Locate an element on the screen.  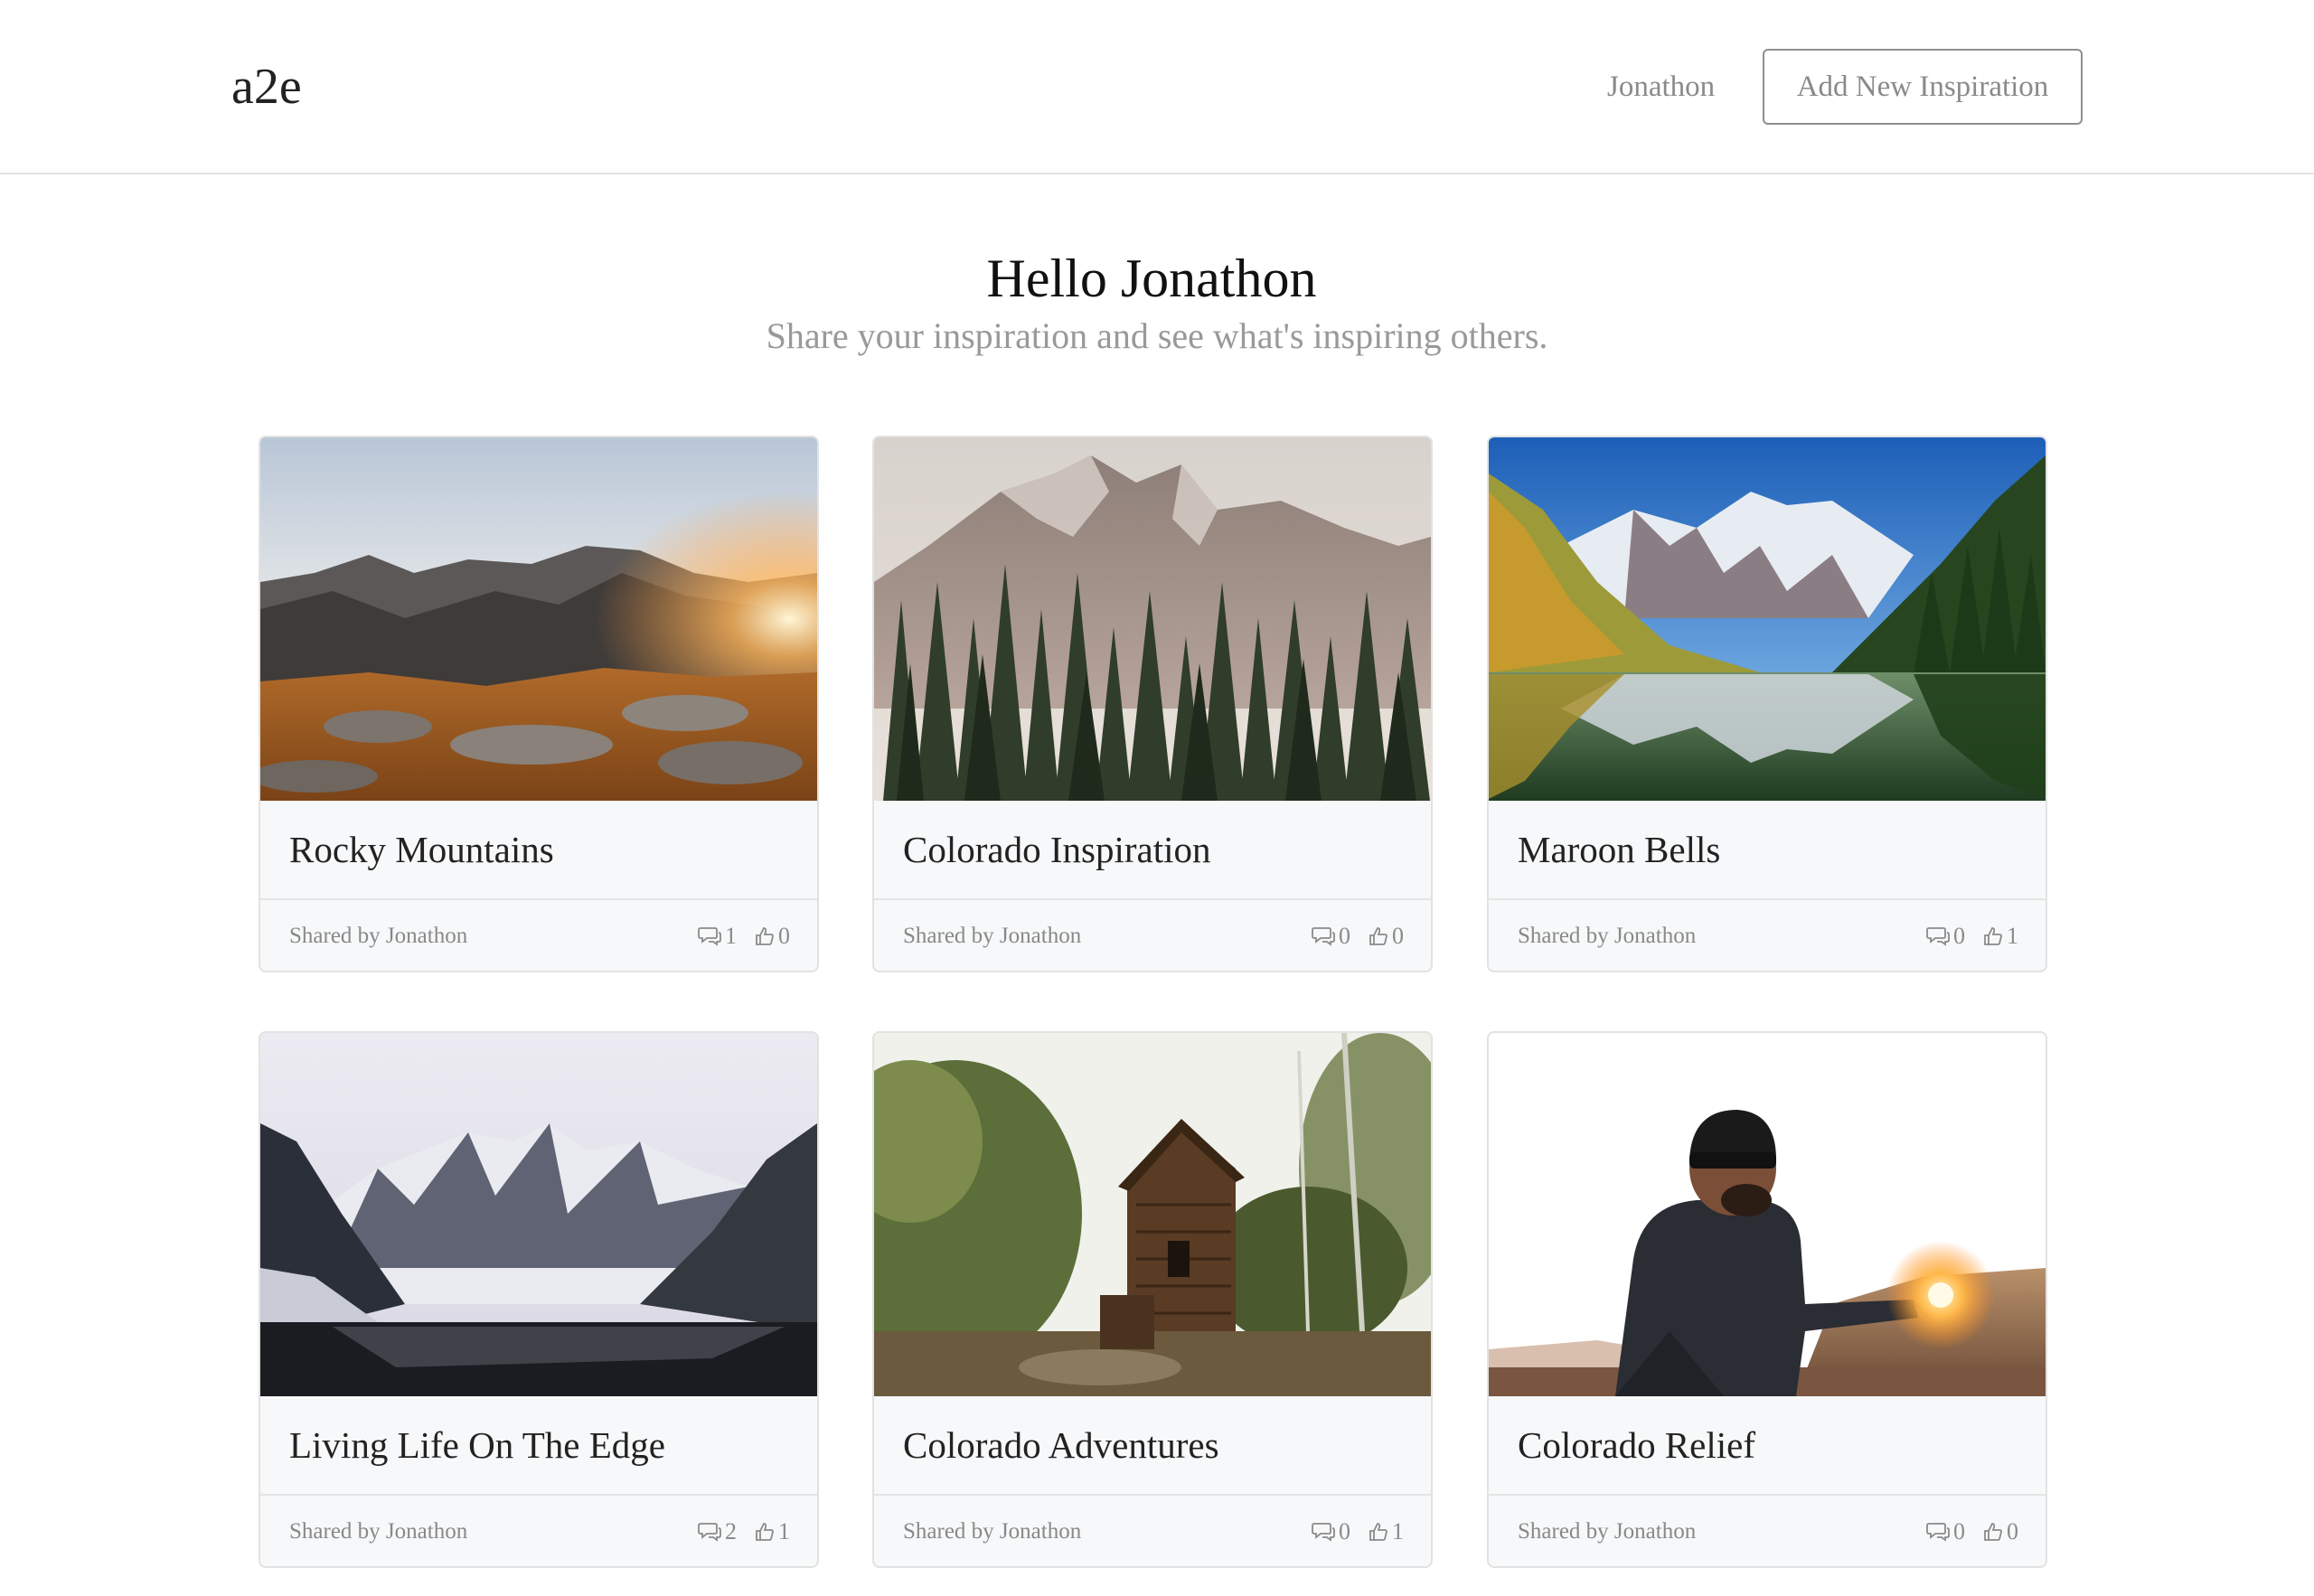
add-new-inspiration-button: Add New Inspiration is located at coordinates (1923, 87).